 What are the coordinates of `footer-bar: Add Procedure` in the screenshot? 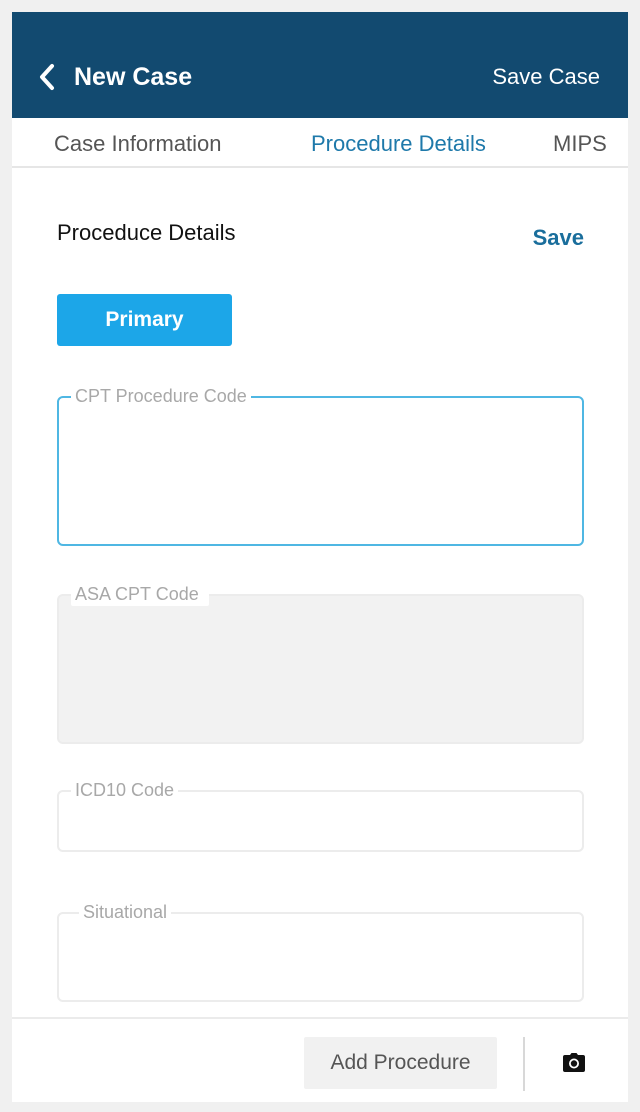 It's located at (320, 1059).